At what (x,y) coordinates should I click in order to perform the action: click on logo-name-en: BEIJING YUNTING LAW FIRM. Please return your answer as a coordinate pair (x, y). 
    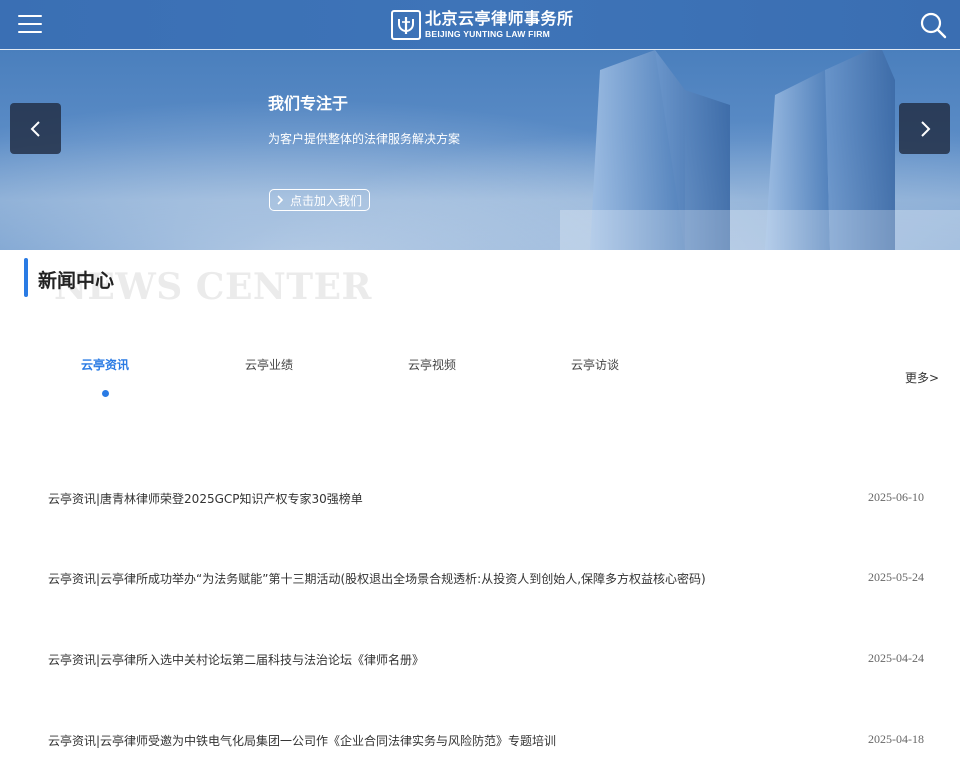
    Looking at the image, I should click on (487, 33).